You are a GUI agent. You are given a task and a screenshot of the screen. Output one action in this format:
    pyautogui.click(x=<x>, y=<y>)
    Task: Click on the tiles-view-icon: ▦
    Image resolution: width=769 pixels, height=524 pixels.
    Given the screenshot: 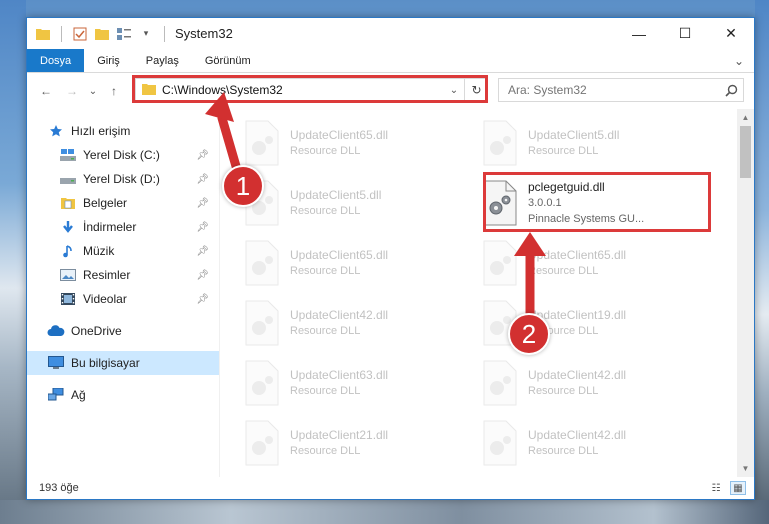 What is the action you would take?
    pyautogui.click(x=738, y=488)
    